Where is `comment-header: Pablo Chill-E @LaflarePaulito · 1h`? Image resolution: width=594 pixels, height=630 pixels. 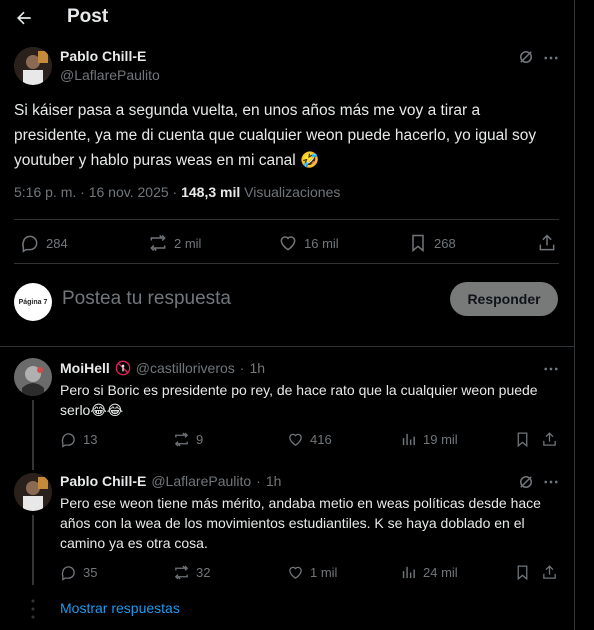
comment-header: Pablo Chill-E @LaflarePaulito · 1h is located at coordinates (170, 481).